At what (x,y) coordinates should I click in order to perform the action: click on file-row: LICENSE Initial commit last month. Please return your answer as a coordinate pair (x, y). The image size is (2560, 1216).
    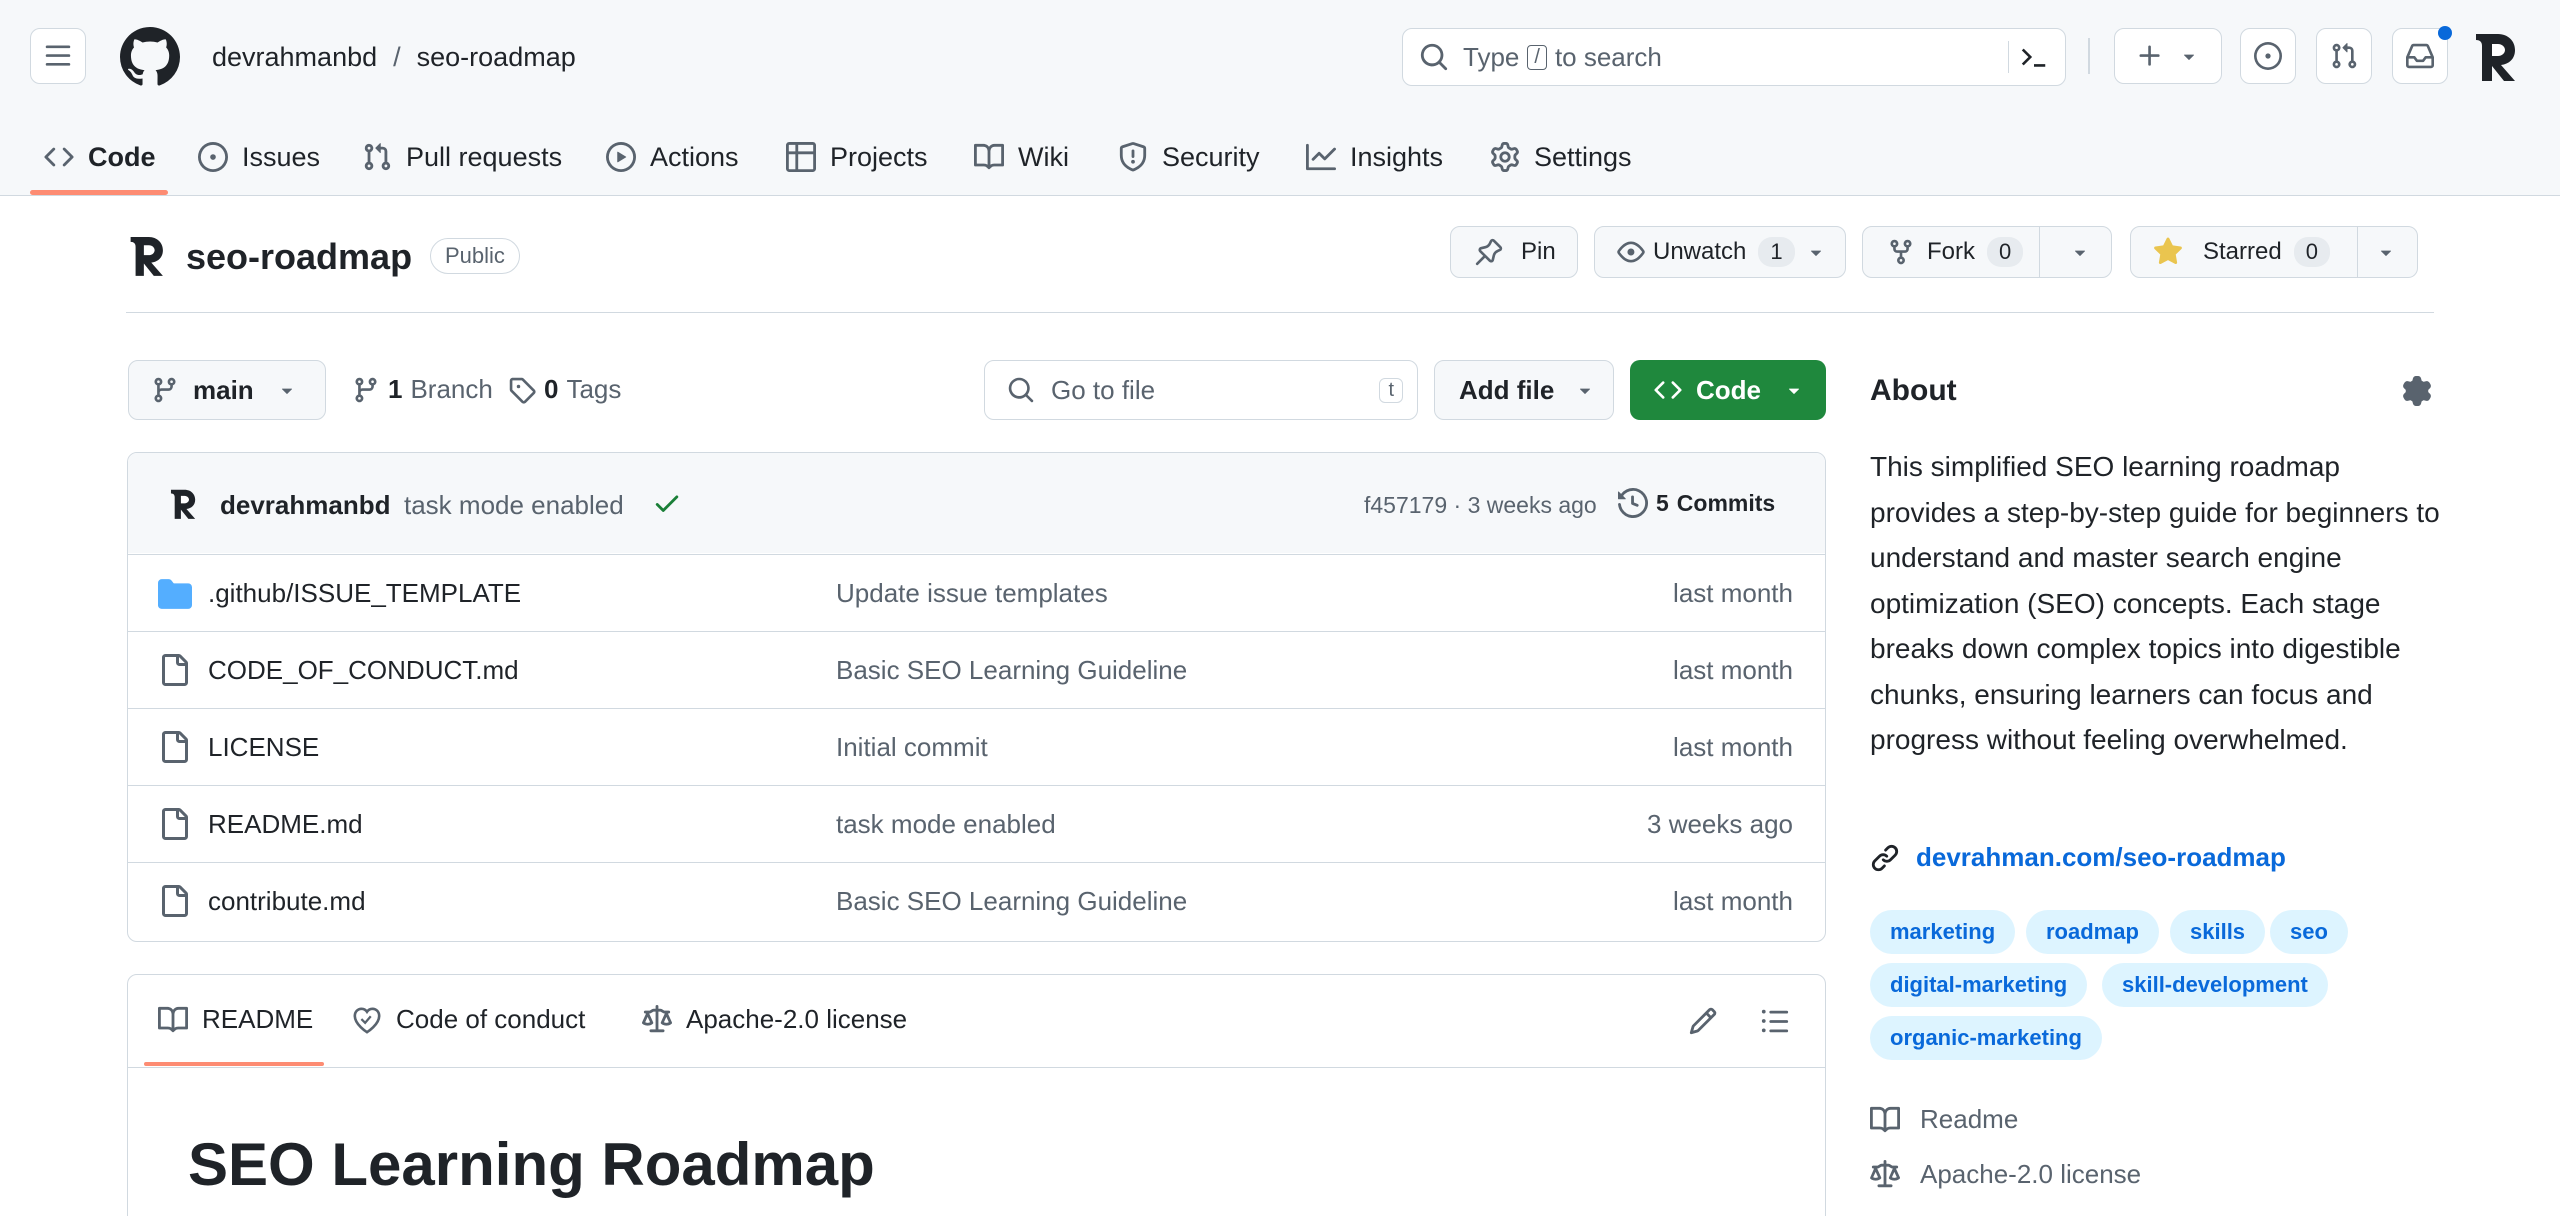
    Looking at the image, I should click on (976, 746).